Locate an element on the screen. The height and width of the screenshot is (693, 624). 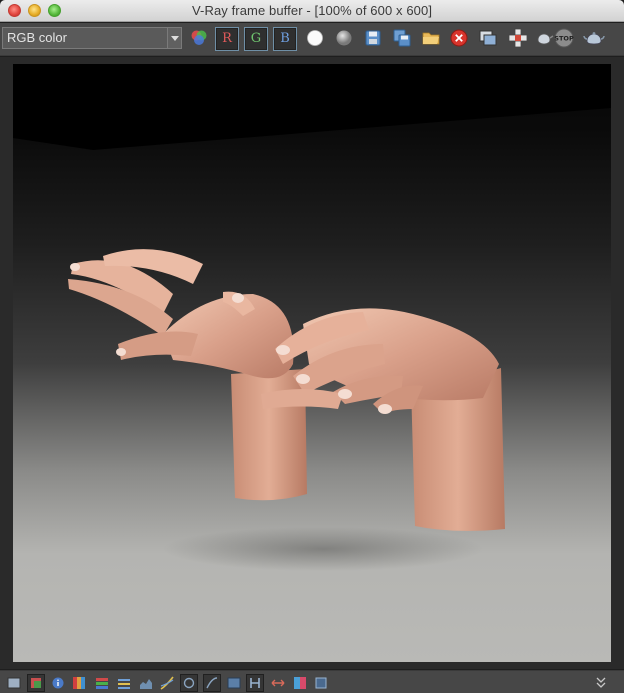
render-teapot-icon is located at coordinates (594, 38).